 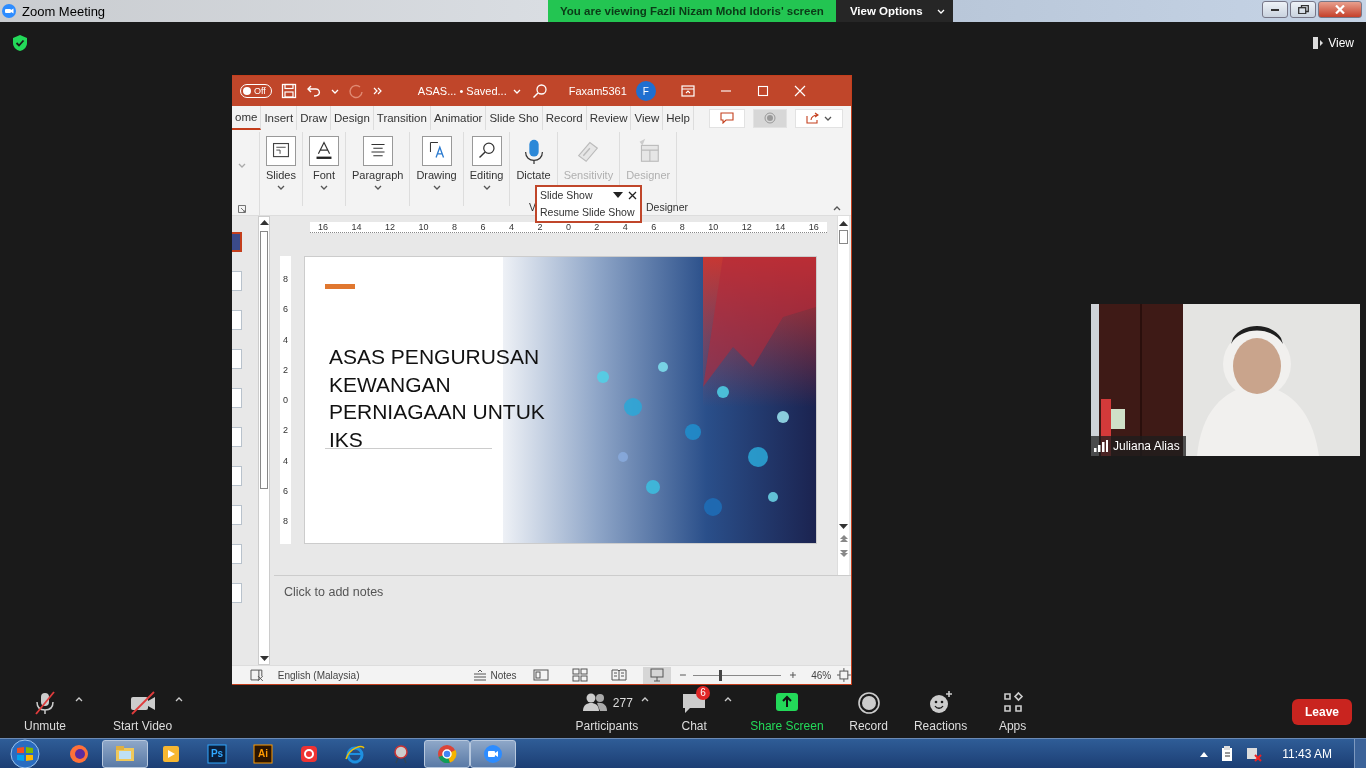 What do you see at coordinates (843, 553) in the screenshot?
I see `next-slide-icon` at bounding box center [843, 553].